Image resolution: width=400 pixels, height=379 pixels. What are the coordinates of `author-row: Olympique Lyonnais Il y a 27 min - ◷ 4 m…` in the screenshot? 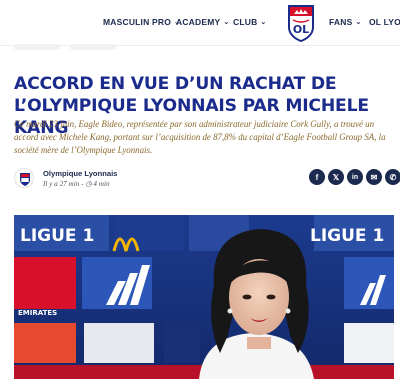 It's located at (207, 179).